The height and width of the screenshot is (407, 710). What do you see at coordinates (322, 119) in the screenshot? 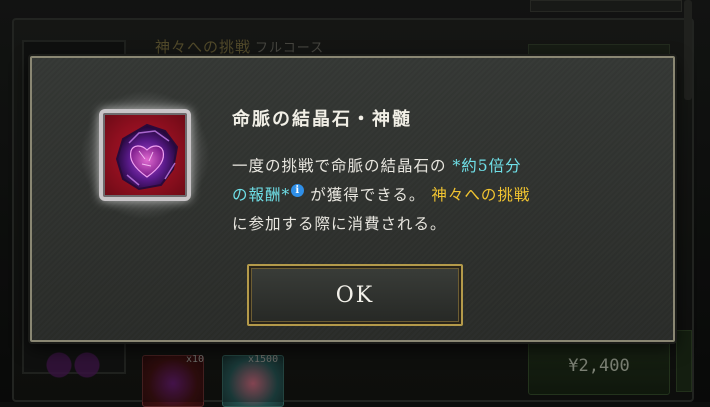
I see `item-name-title: 命脈の結晶石・神髄` at bounding box center [322, 119].